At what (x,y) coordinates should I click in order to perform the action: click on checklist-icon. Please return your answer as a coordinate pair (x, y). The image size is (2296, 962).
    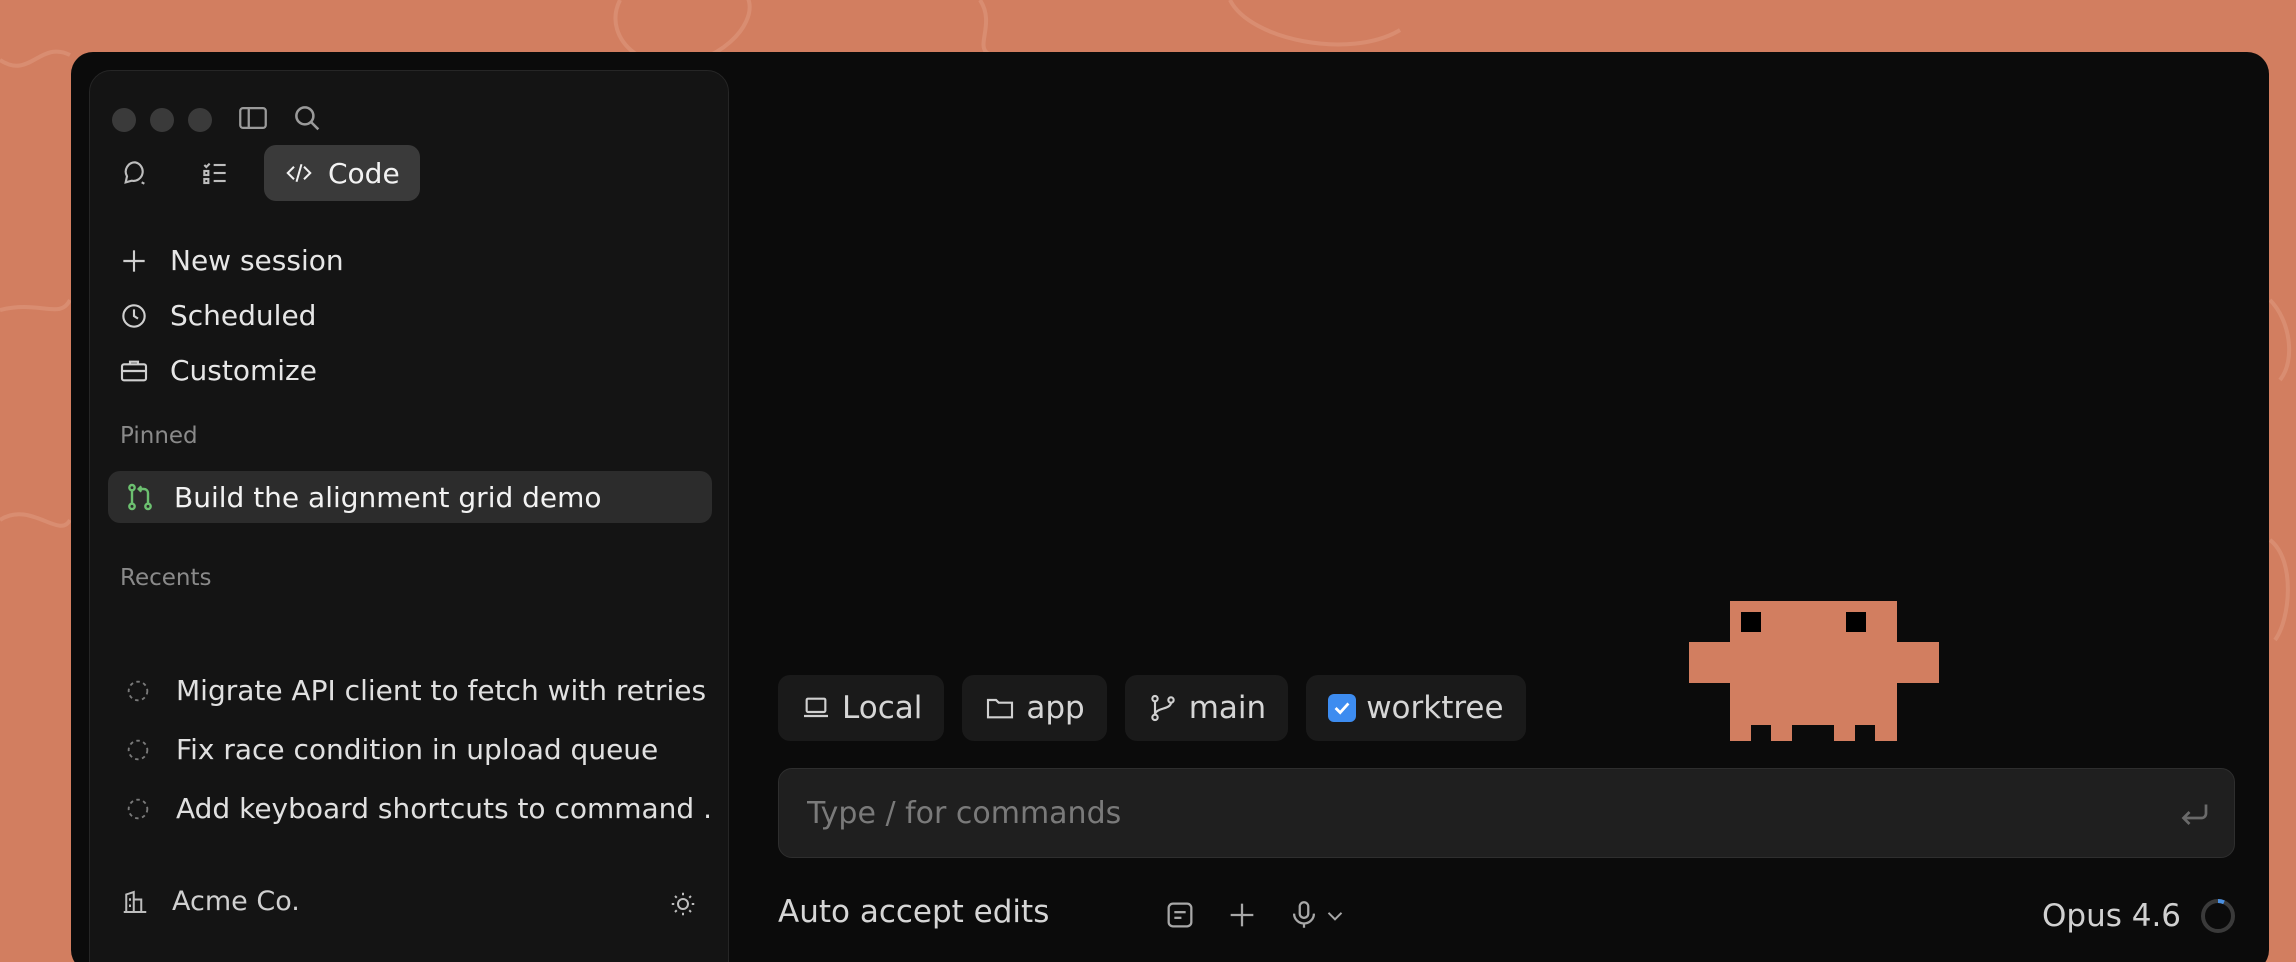
    Looking at the image, I should click on (214, 173).